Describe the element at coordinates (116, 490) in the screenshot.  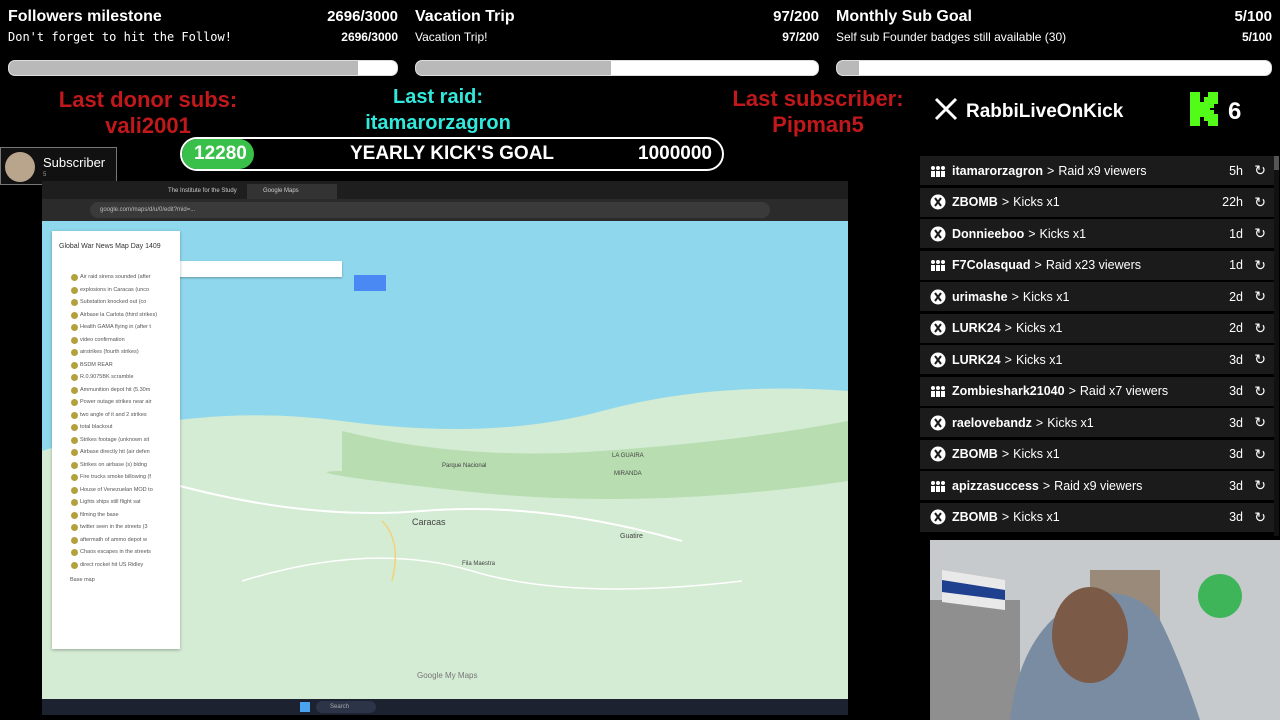
I see `layer-item: House of Venezuelan MOD to` at that location.